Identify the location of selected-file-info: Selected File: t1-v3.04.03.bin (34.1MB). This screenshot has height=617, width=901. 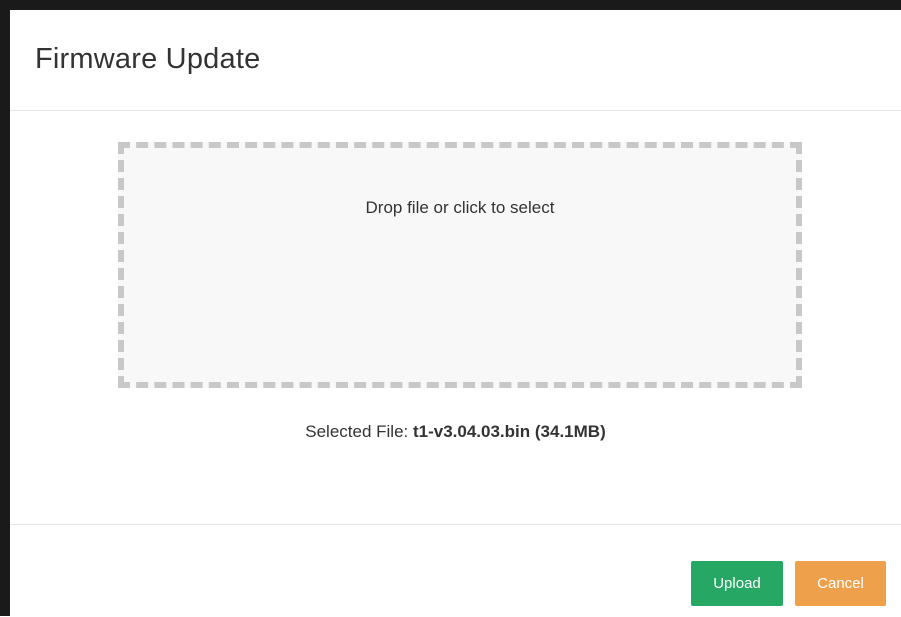
(455, 432).